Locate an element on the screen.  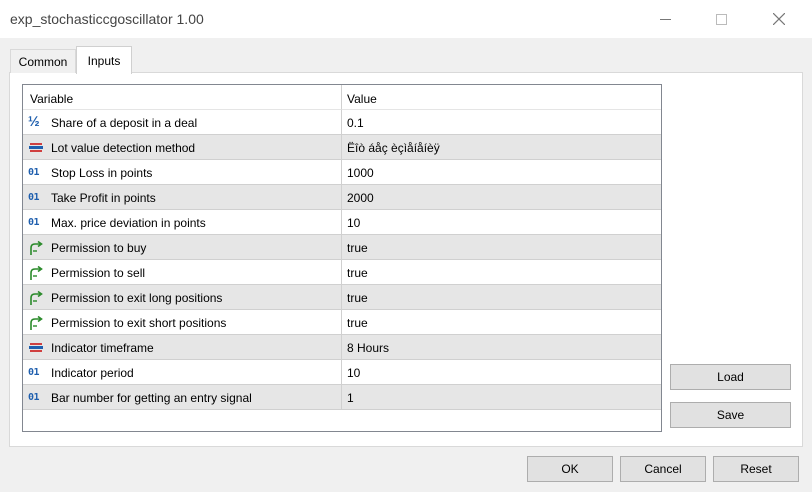
table-row: Permission to buy true is located at coordinates (342, 247).